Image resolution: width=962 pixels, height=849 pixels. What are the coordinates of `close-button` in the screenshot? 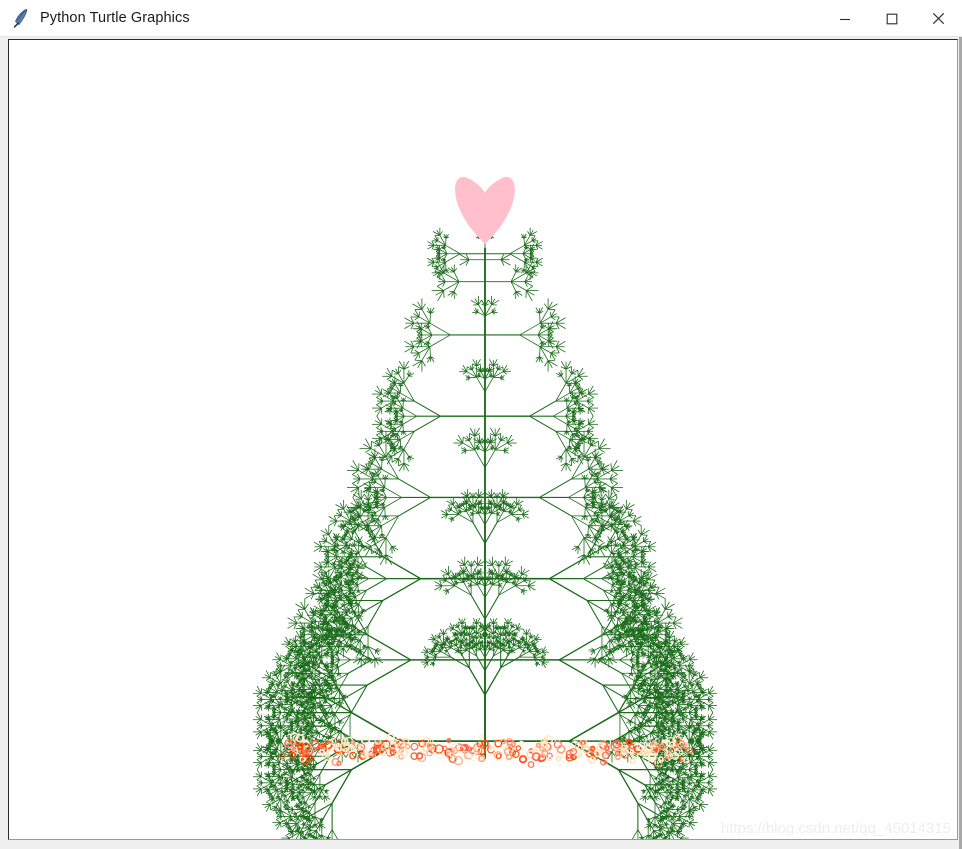 It's located at (938, 18).